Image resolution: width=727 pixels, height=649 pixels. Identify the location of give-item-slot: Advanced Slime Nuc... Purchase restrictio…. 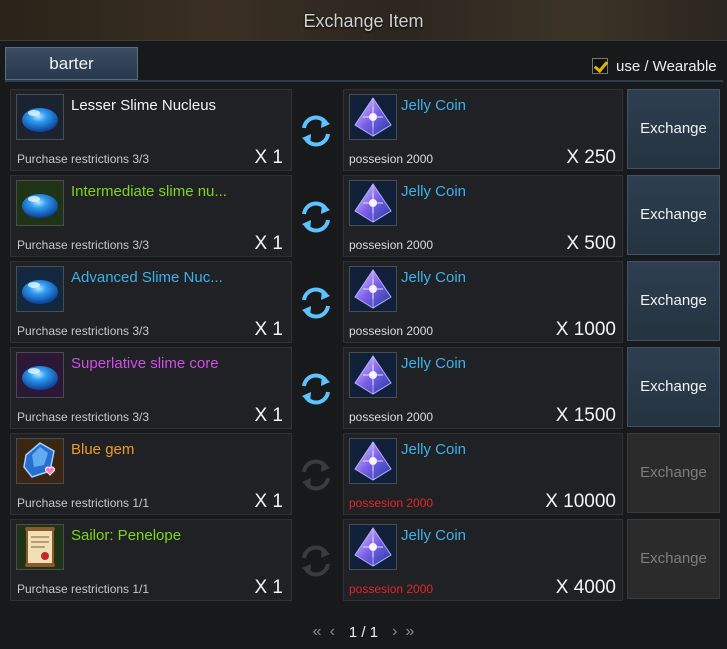
(151, 302).